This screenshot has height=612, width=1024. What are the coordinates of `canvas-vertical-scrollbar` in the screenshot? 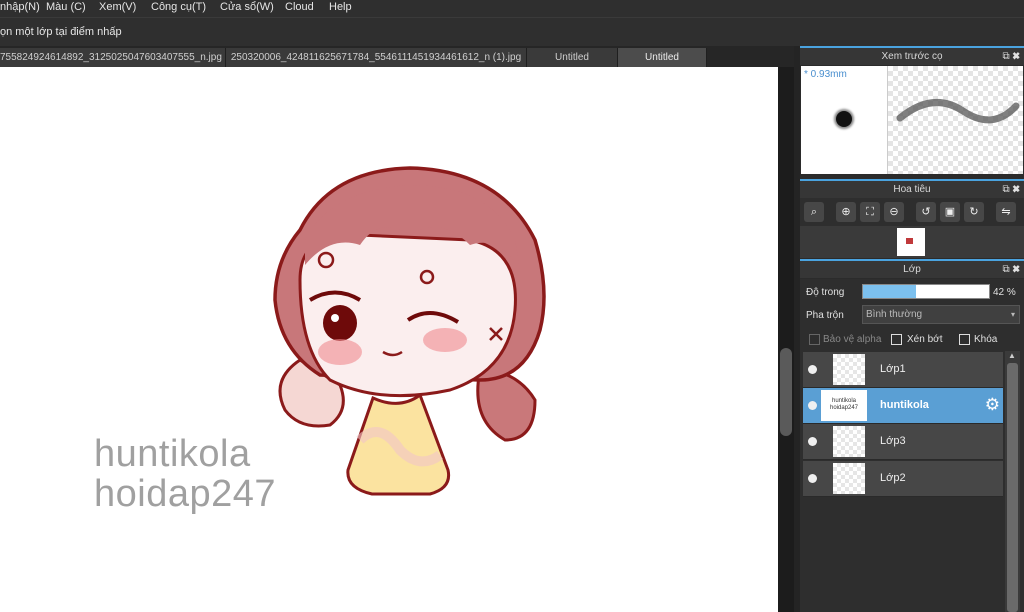 It's located at (786, 339).